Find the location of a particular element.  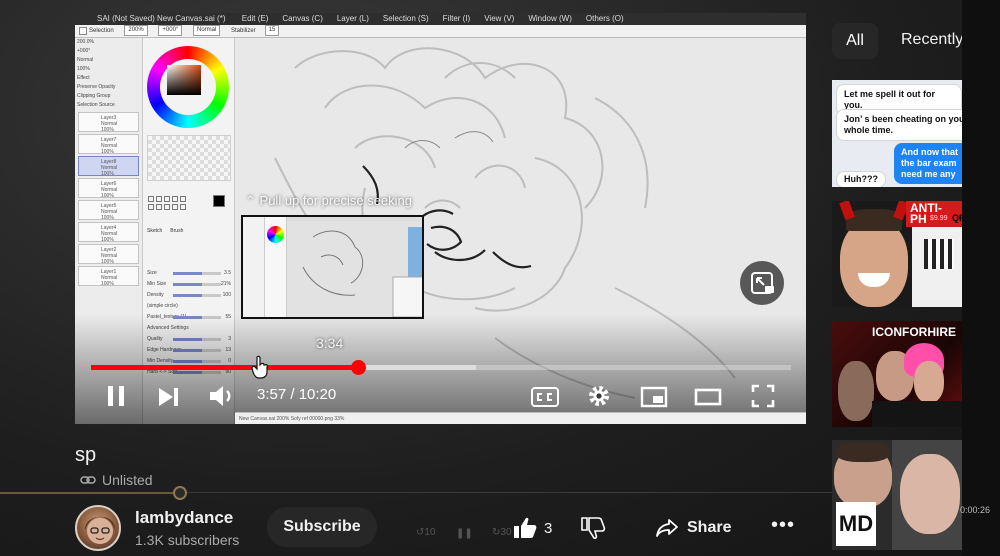

sai-toolbar-stabilizer-label: Stabilizer is located at coordinates (243, 31).